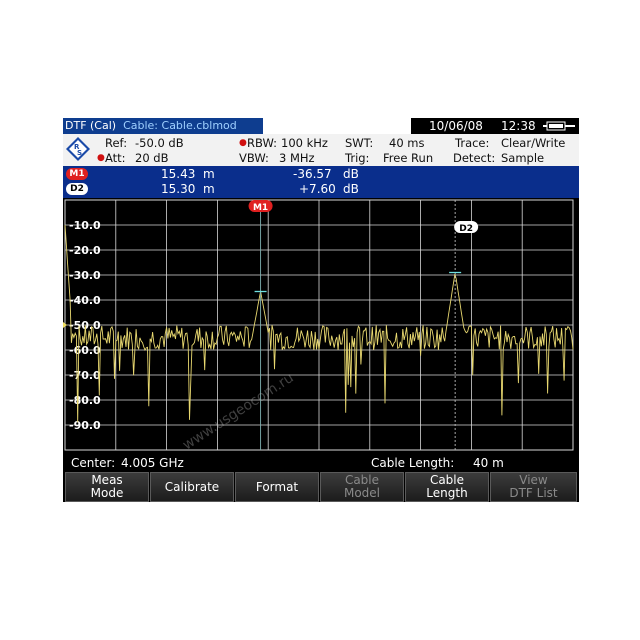 The image size is (640, 640). What do you see at coordinates (209, 189) in the screenshot?
I see `marker-d2-distance-unit: m` at bounding box center [209, 189].